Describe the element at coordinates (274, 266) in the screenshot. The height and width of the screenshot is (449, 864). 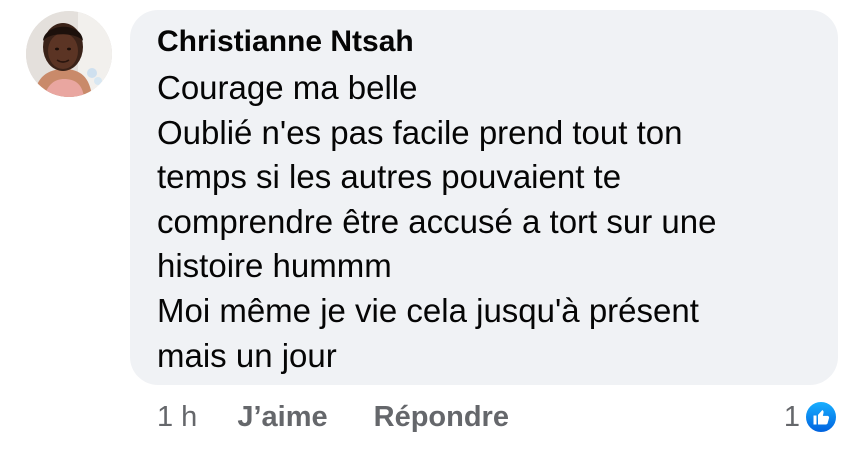
I see `comment-text-line: histoire hummm` at that location.